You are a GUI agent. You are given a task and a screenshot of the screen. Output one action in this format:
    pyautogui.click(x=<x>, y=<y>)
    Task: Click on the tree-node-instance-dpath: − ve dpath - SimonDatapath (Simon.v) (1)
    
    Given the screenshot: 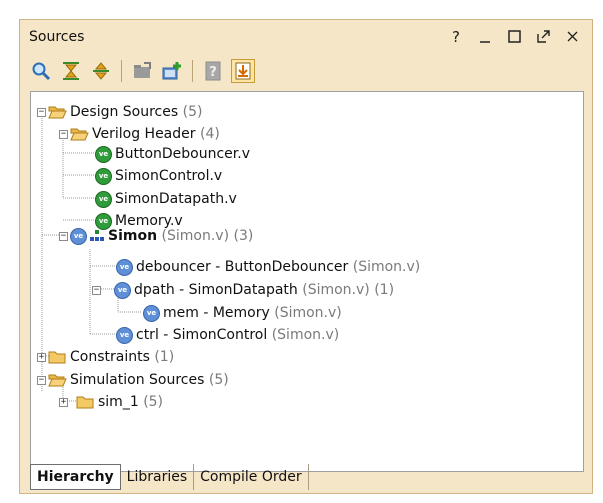 What is the action you would take?
    pyautogui.click(x=243, y=290)
    